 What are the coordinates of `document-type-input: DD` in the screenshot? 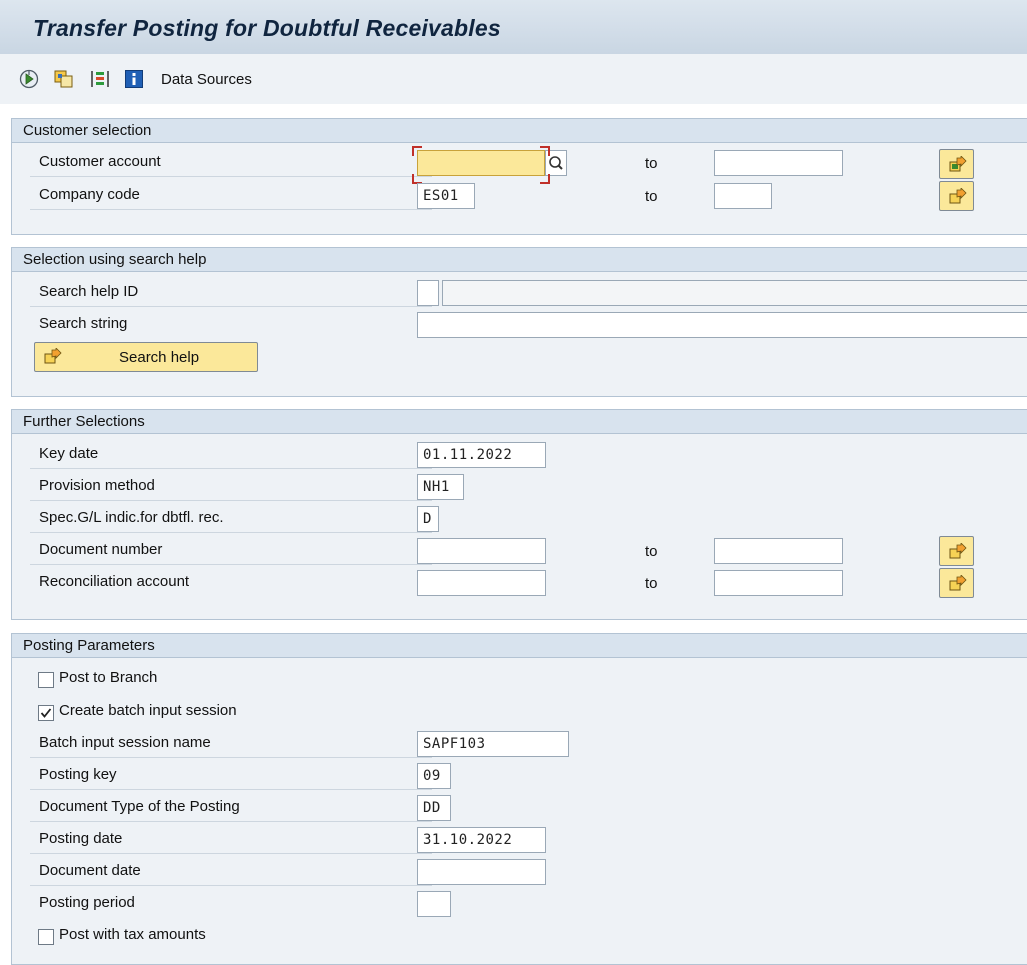 It's located at (434, 808).